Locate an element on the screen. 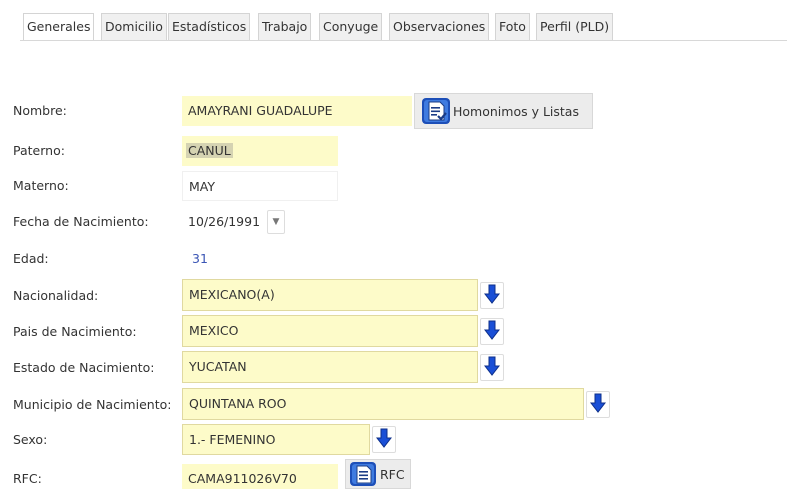 The width and height of the screenshot is (787, 494). tab-generales: Generales is located at coordinates (59, 26).